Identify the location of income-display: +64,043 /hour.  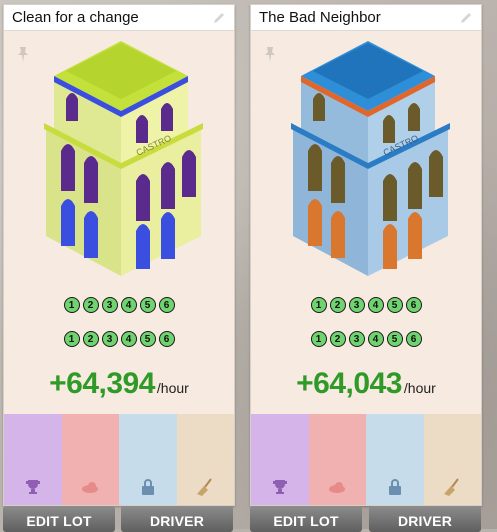
(366, 384).